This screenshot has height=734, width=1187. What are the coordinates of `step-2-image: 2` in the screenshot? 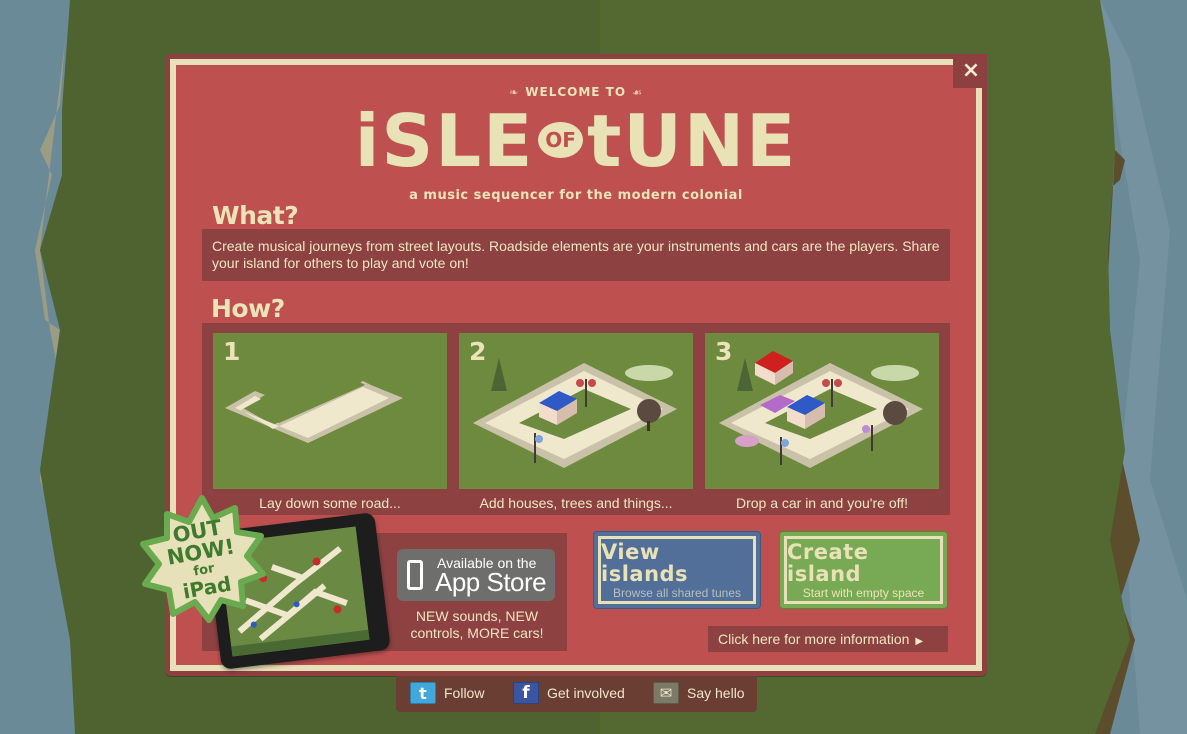 It's located at (576, 411).